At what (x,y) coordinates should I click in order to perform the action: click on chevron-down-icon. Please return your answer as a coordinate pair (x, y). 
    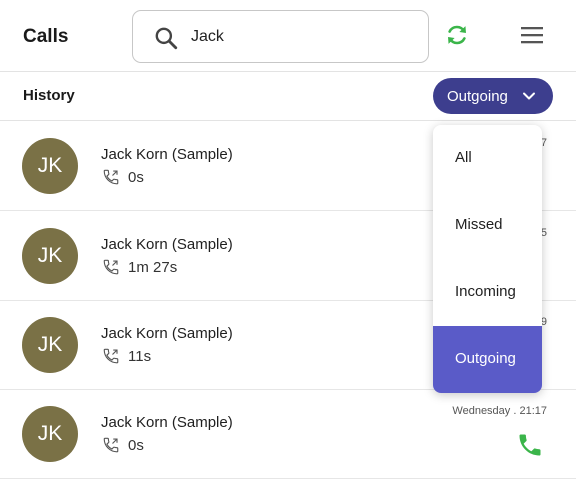
    Looking at the image, I should click on (529, 96).